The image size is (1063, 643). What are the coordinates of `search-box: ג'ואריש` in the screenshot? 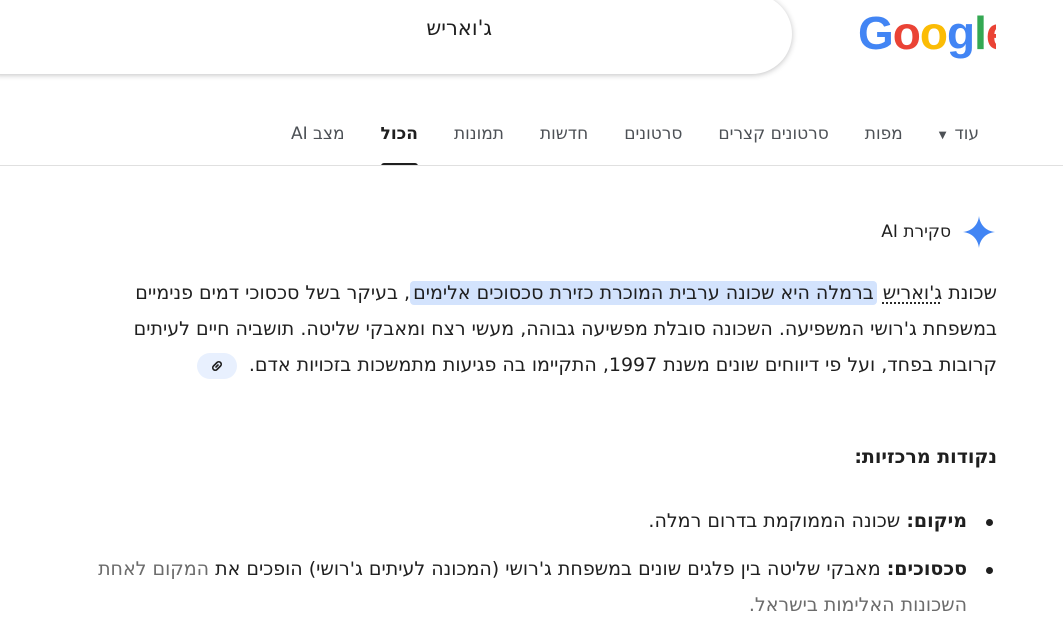 It's located at (396, 37).